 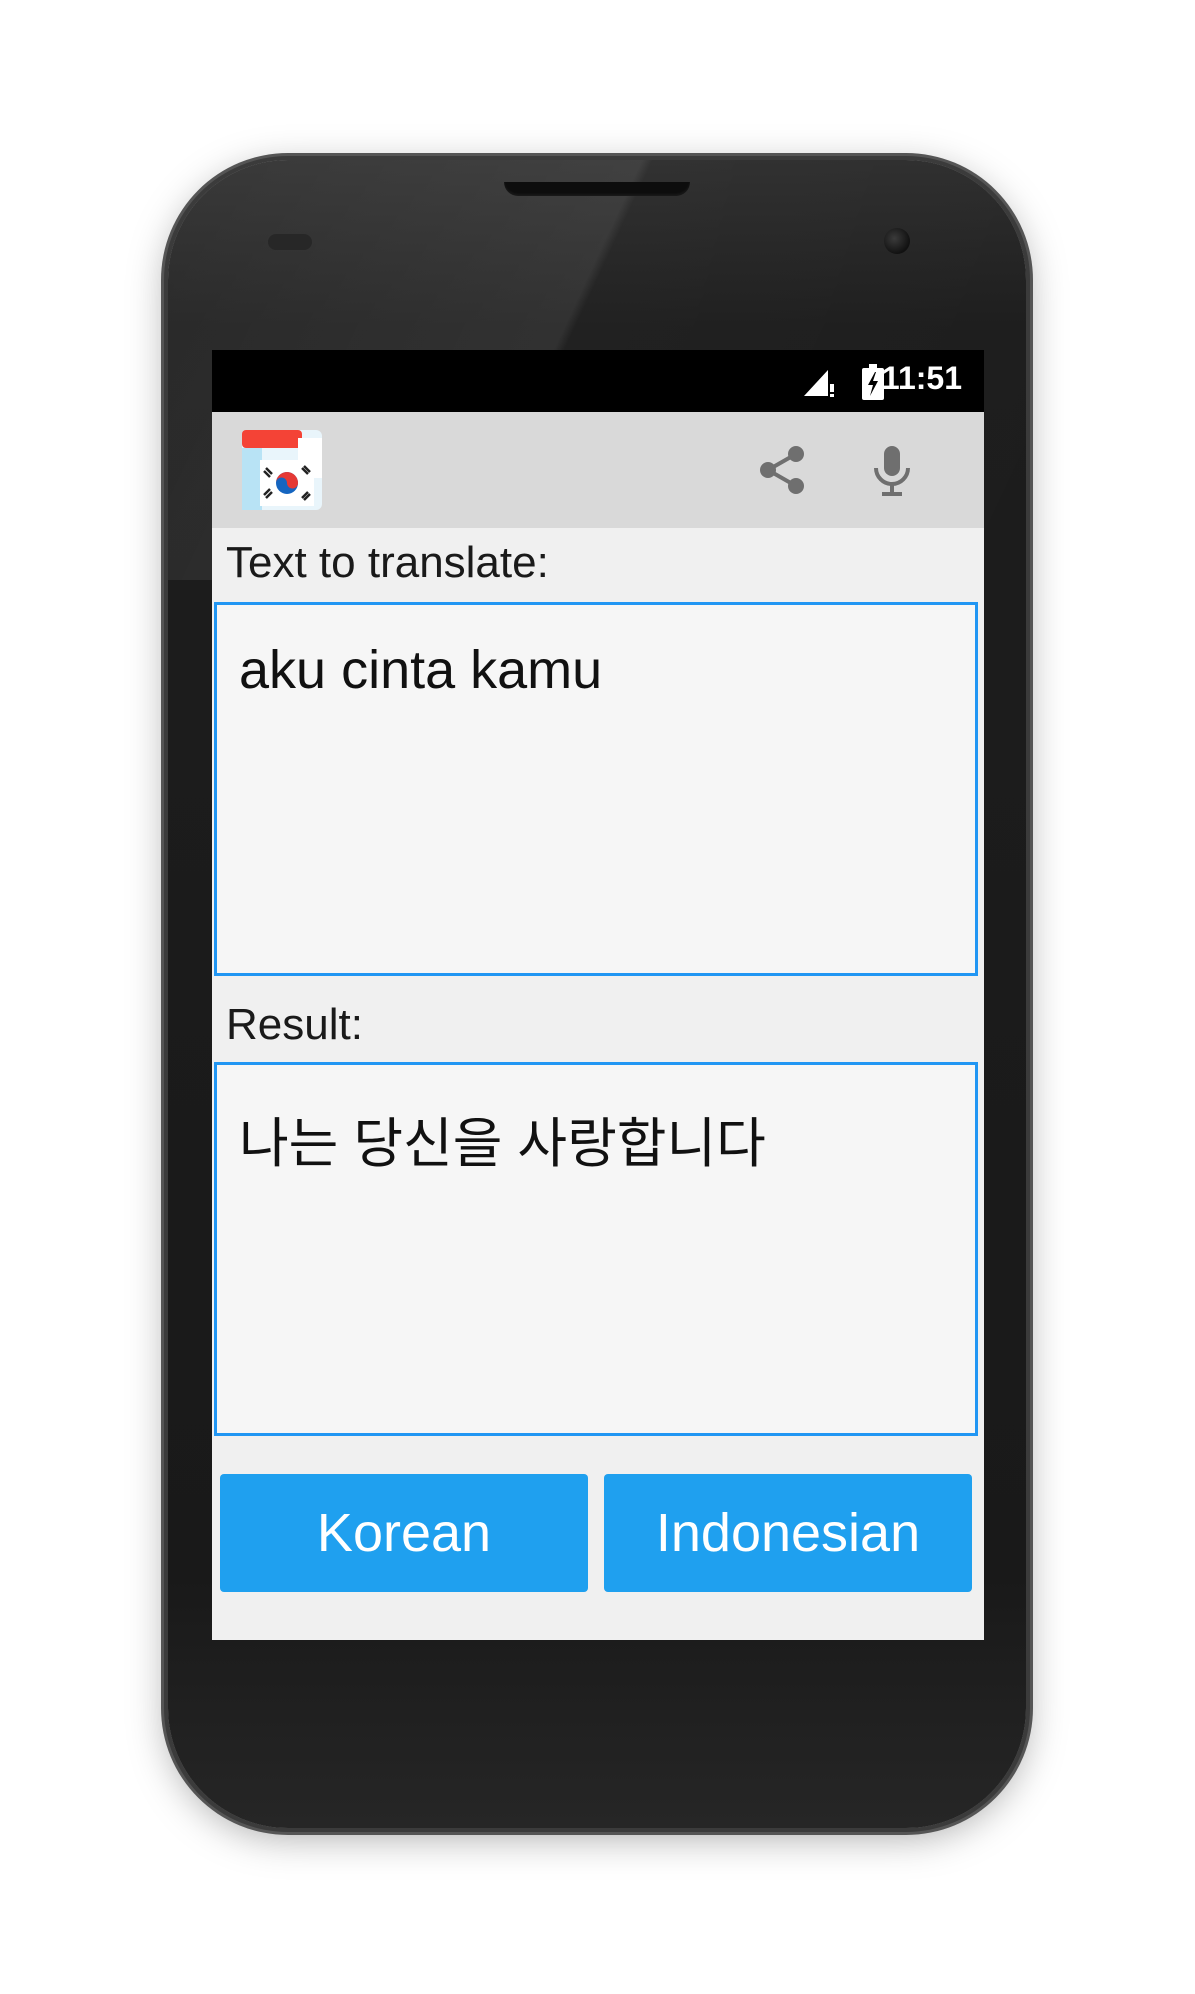 What do you see at coordinates (897, 241) in the screenshot?
I see `front-camera` at bounding box center [897, 241].